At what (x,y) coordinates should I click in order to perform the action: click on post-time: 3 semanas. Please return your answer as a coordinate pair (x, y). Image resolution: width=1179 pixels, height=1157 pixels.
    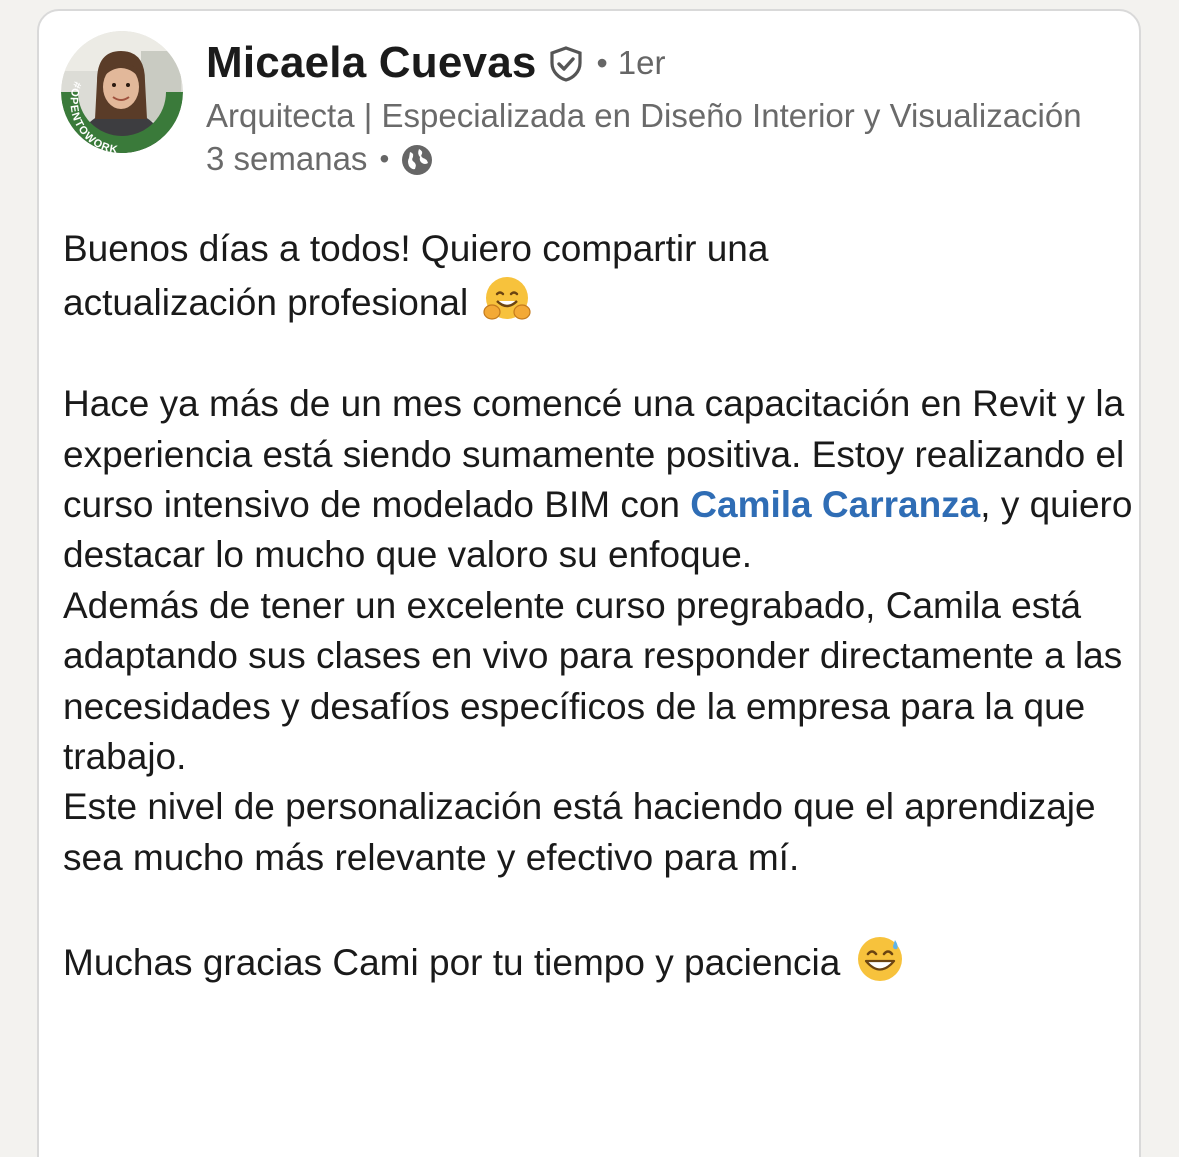
    Looking at the image, I should click on (287, 158).